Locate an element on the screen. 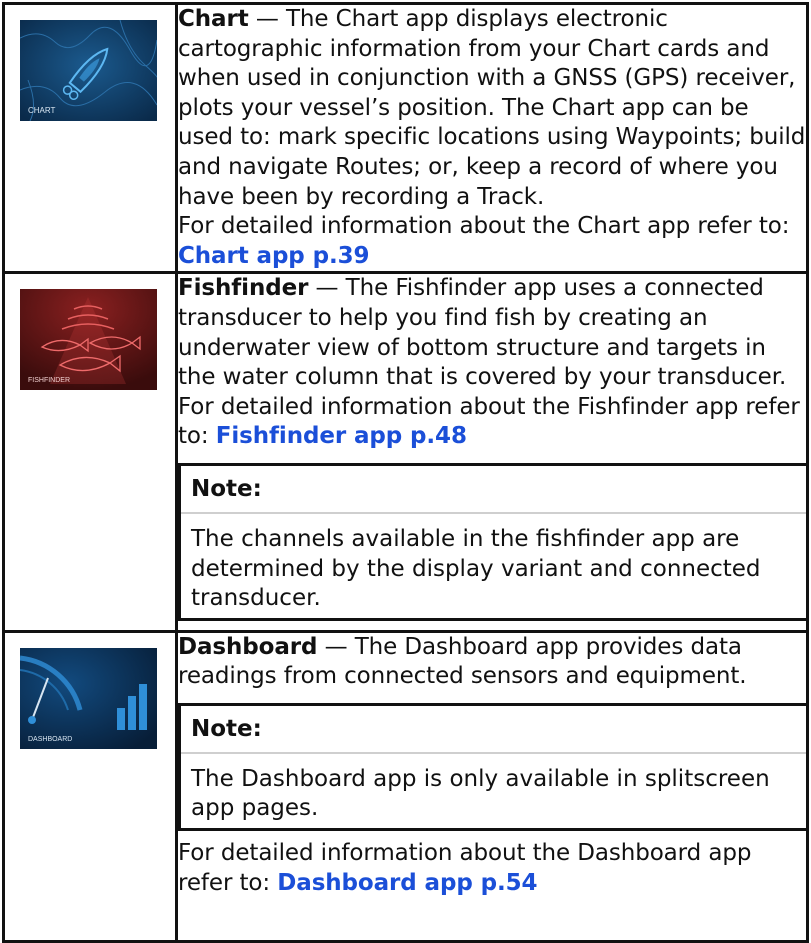  dashboard-thumb-label: DASHBOARD is located at coordinates (50, 739).